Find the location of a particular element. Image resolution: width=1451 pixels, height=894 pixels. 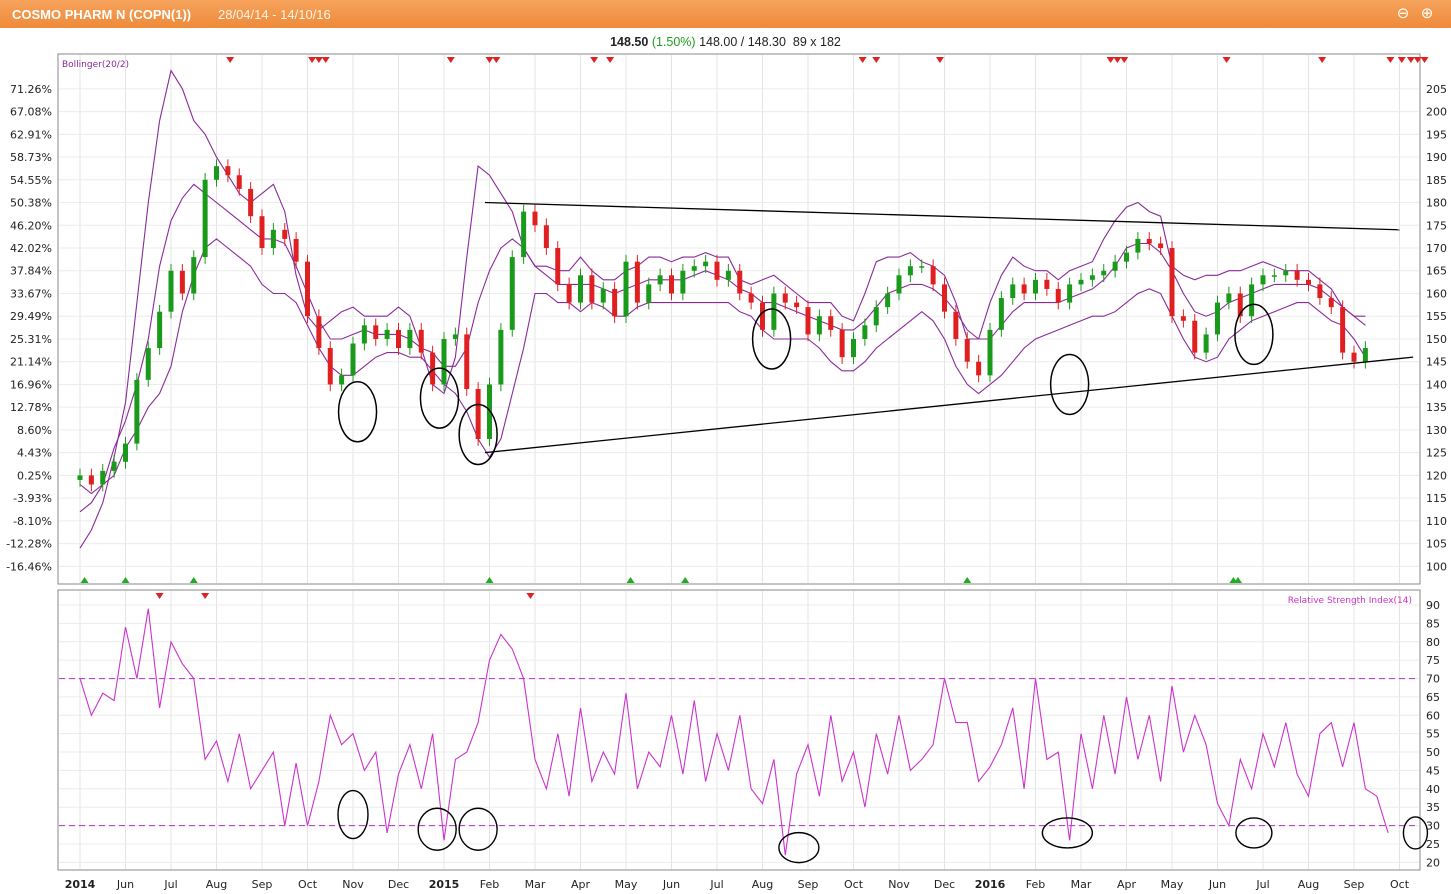

price-y-tick-label: 125 is located at coordinates (1436, 453).